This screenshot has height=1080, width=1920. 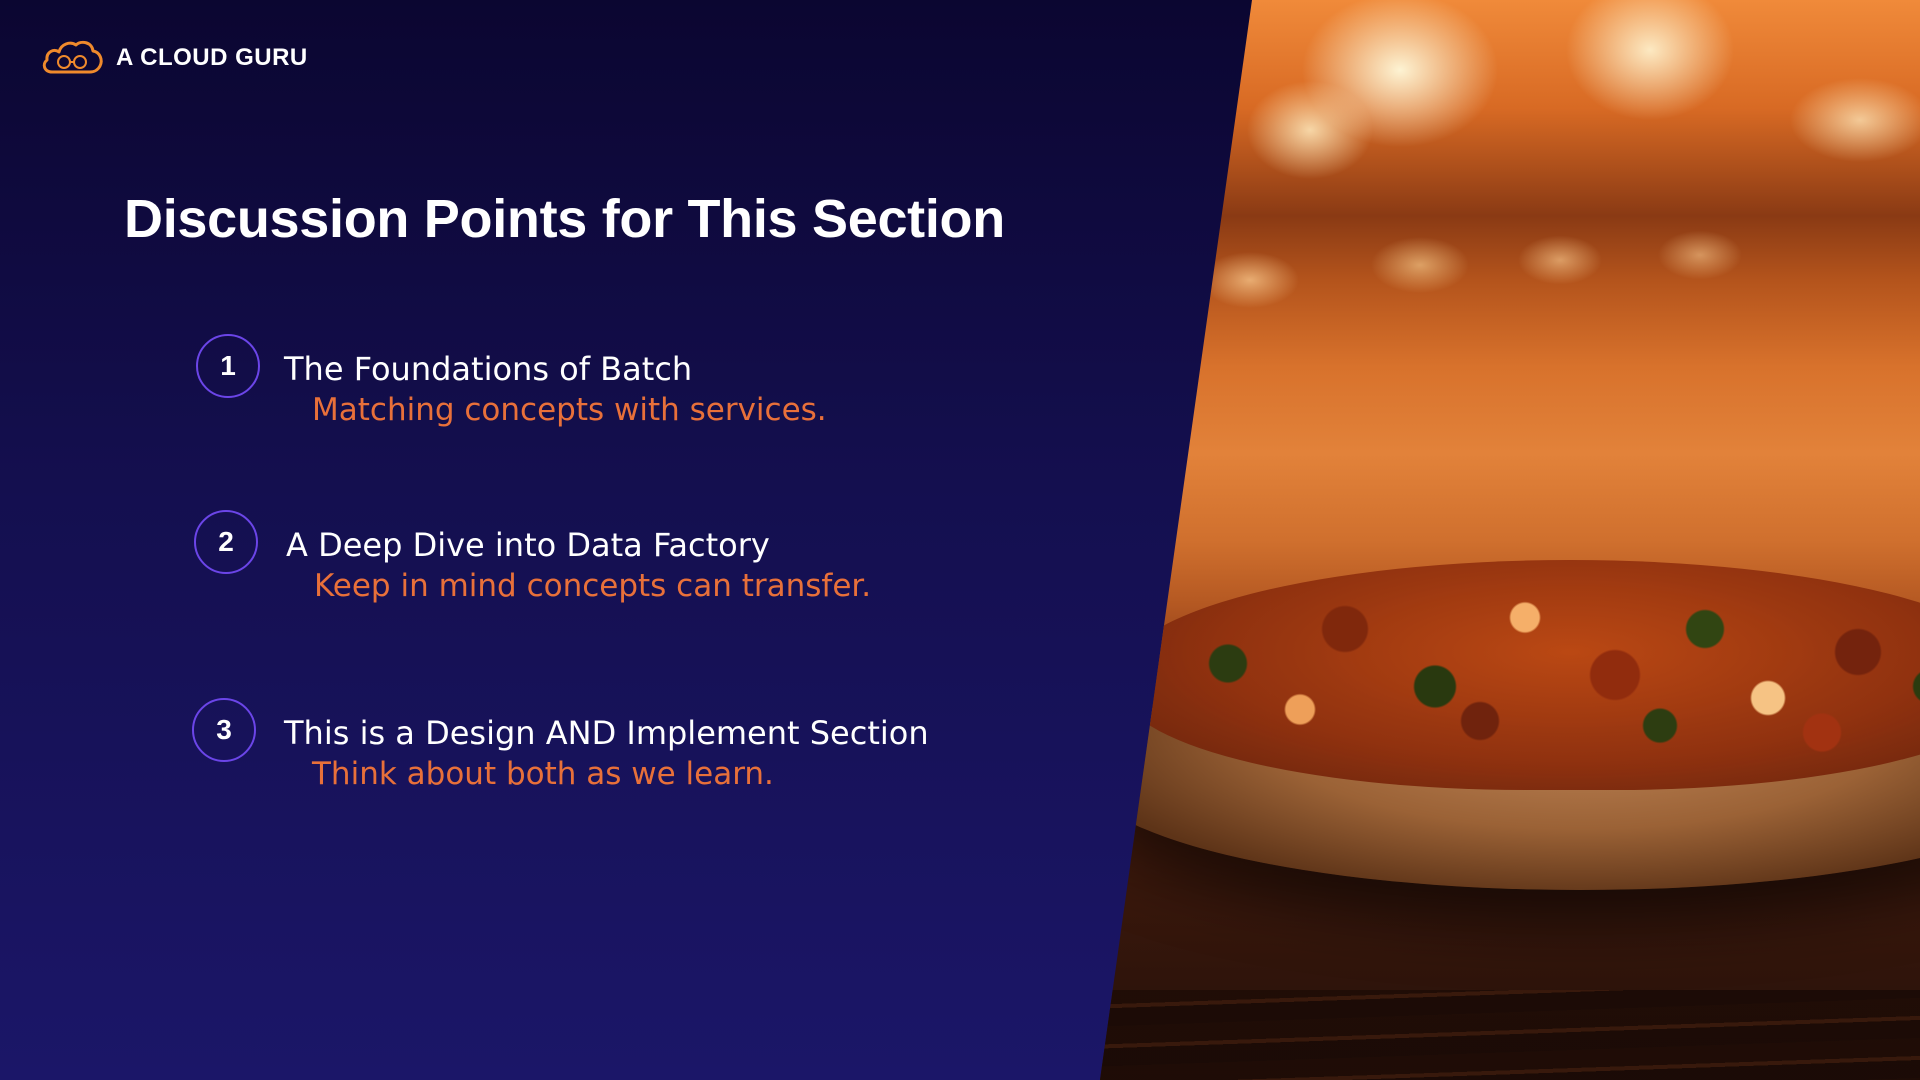 I want to click on cloud-logo-icon, so click(x=72, y=57).